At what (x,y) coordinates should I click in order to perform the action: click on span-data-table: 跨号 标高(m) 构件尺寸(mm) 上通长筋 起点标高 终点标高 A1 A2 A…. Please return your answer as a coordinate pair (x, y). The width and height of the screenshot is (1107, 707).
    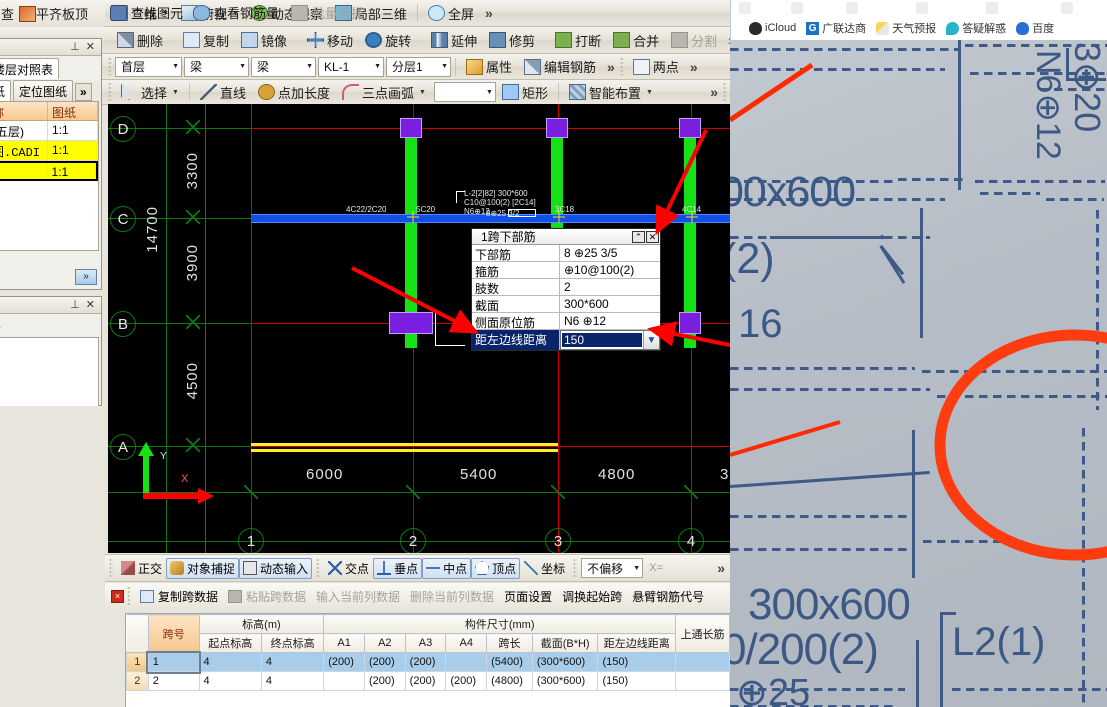
    Looking at the image, I should click on (427, 660).